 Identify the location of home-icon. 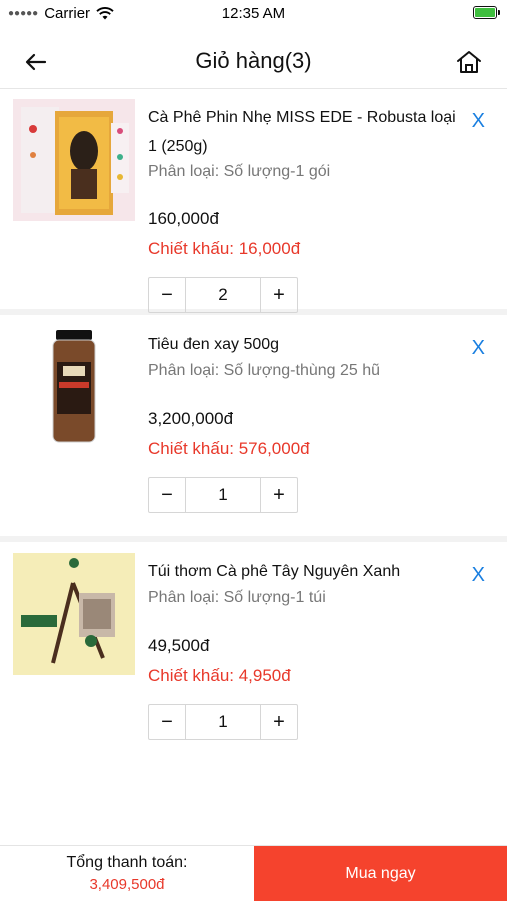
(469, 62).